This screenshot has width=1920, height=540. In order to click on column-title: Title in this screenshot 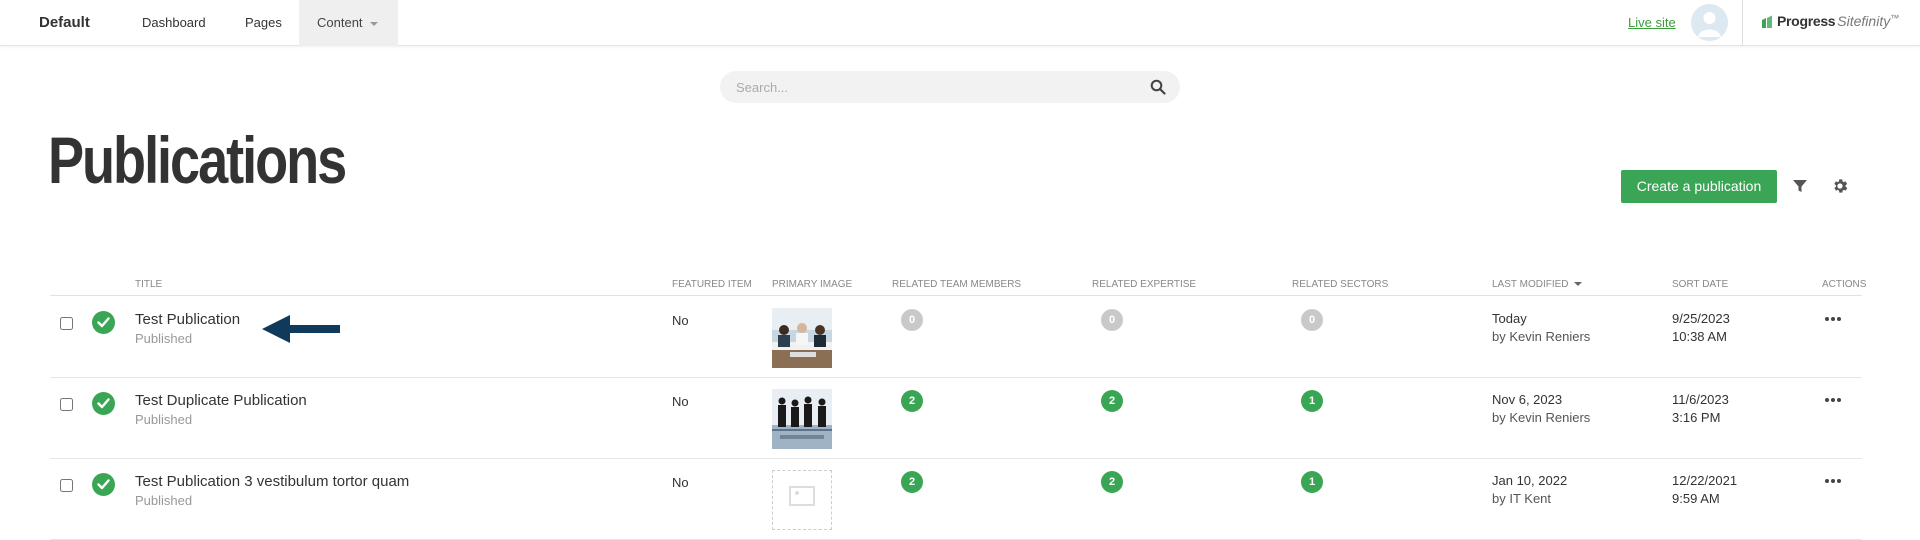, I will do `click(148, 284)`.